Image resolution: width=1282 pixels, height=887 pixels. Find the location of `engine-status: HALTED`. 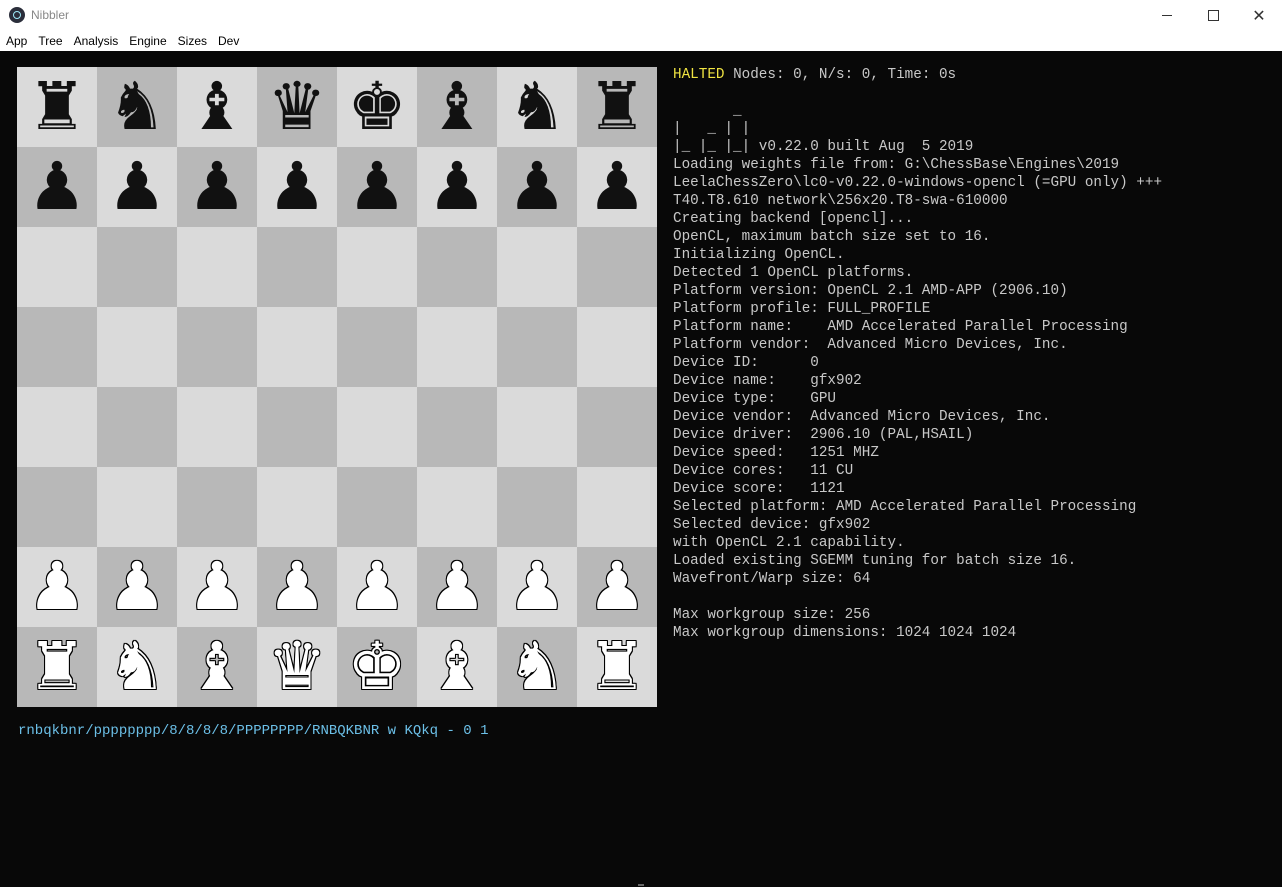

engine-status: HALTED is located at coordinates (698, 75).